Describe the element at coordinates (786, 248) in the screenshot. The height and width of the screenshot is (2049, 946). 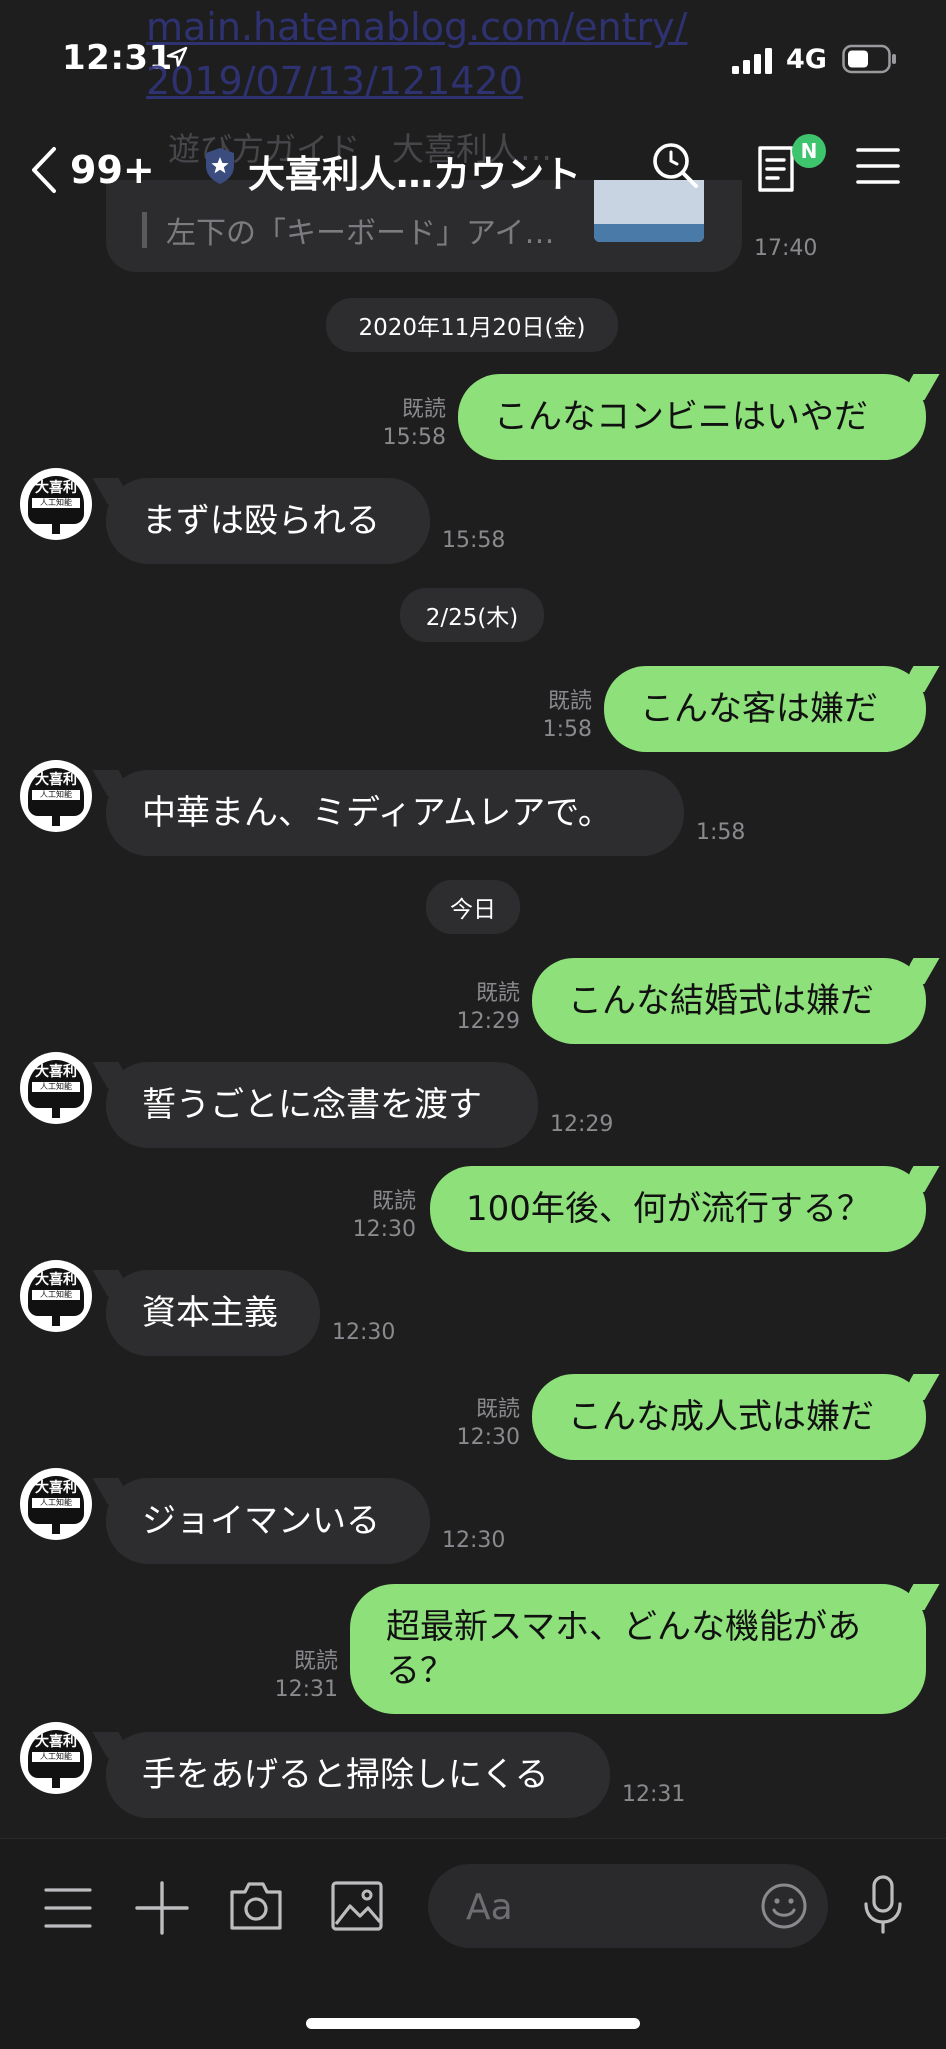
I see `preview-timestamp: 17:40` at that location.